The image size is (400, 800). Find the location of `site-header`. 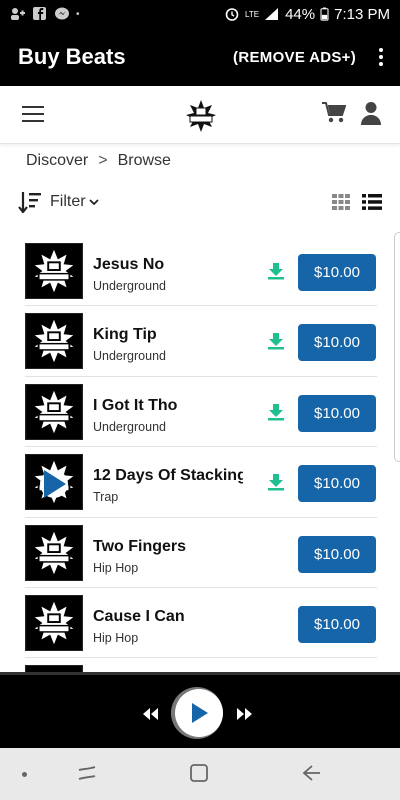

site-header is located at coordinates (200, 115).